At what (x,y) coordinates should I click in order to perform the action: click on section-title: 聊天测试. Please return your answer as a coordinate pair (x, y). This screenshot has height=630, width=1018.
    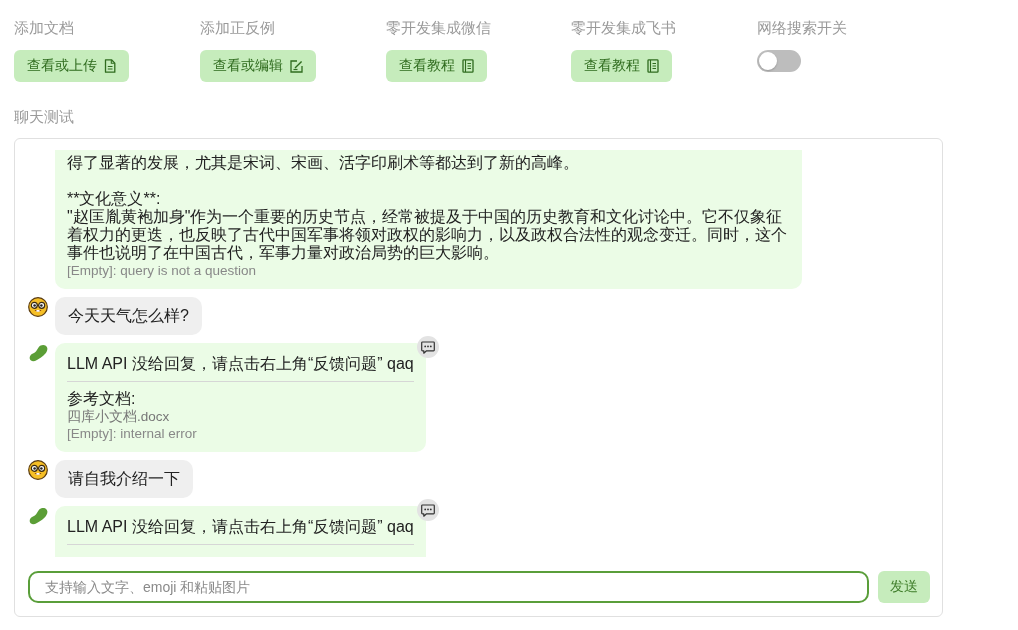
    Looking at the image, I should click on (44, 117).